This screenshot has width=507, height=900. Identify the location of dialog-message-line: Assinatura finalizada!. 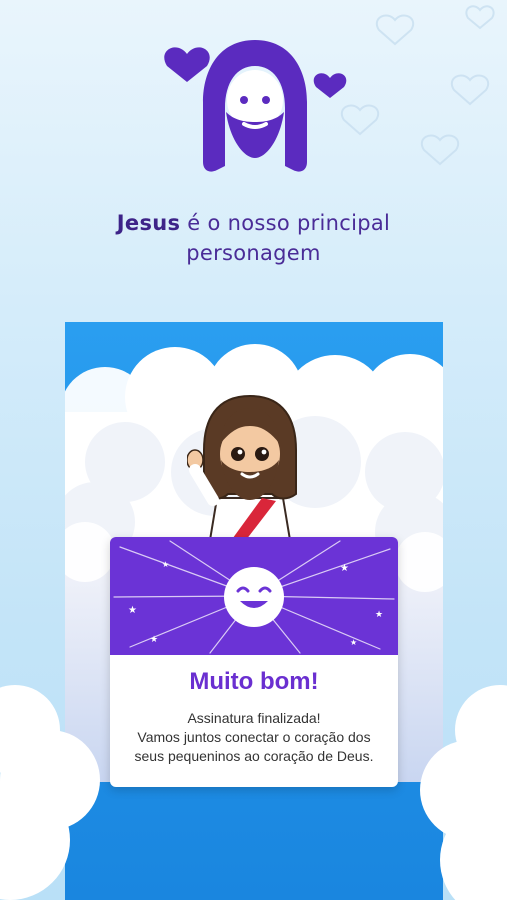
(254, 718).